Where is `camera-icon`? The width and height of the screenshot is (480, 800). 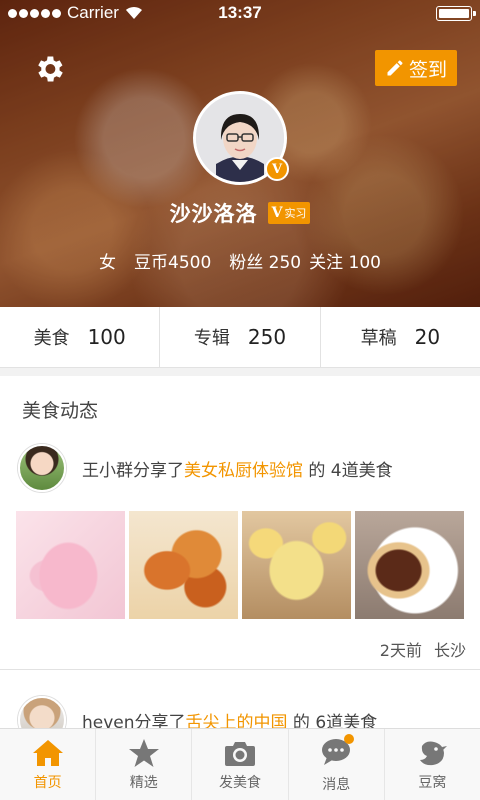 camera-icon is located at coordinates (240, 753).